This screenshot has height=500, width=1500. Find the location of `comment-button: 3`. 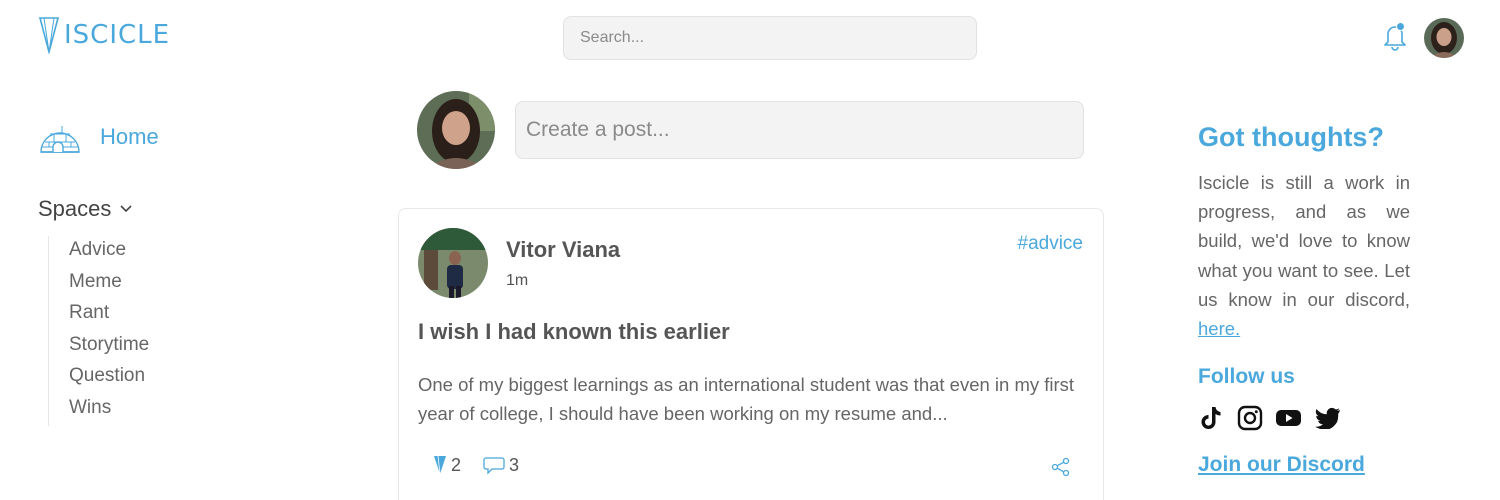

comment-button: 3 is located at coordinates (501, 465).